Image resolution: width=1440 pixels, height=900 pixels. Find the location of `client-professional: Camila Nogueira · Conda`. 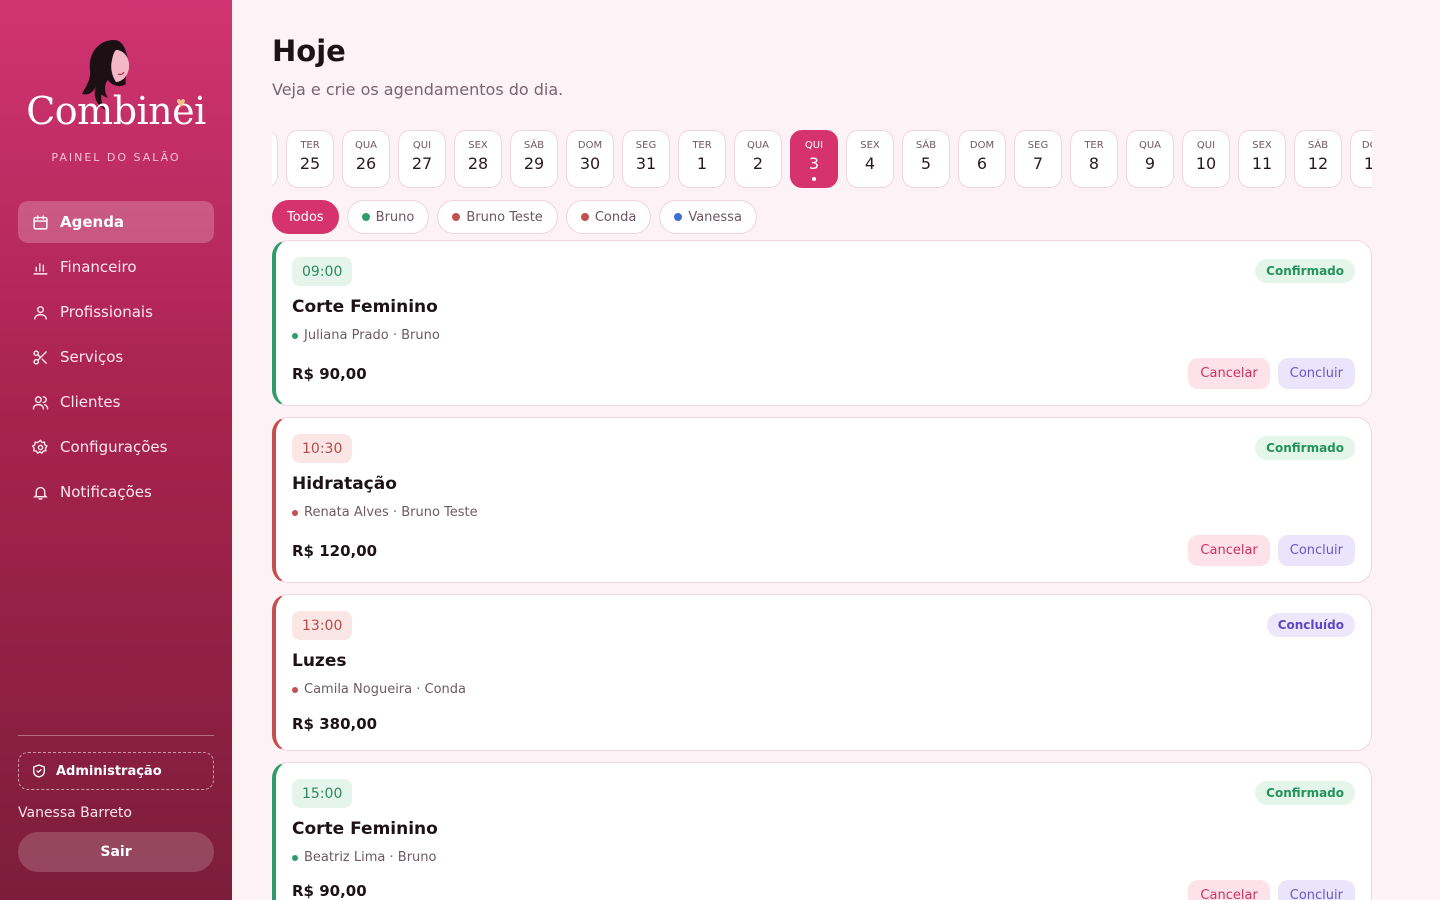

client-professional: Camila Nogueira · Conda is located at coordinates (379, 689).